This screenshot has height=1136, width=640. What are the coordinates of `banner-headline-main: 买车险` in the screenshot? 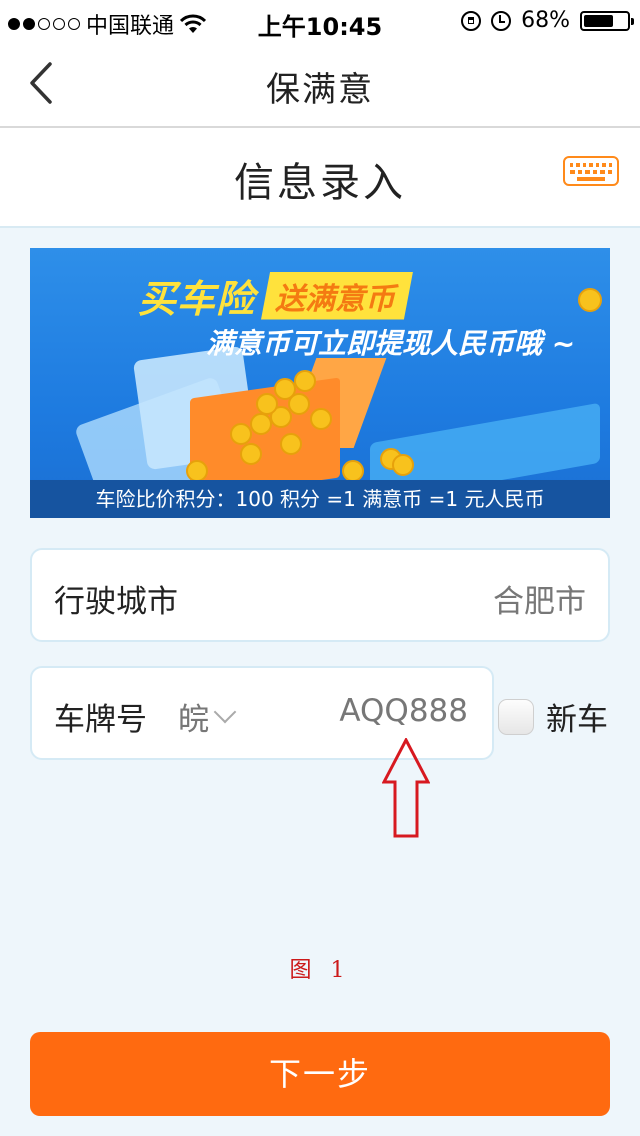 It's located at (197, 299).